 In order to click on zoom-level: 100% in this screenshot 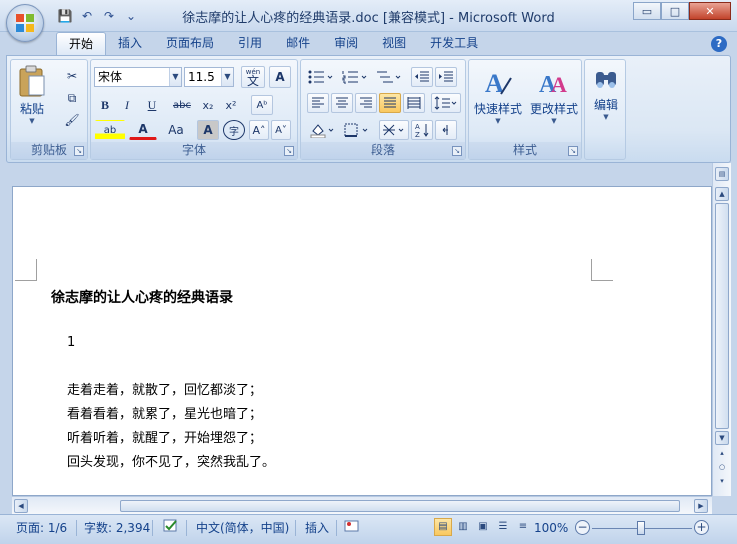, I will do `click(551, 528)`.